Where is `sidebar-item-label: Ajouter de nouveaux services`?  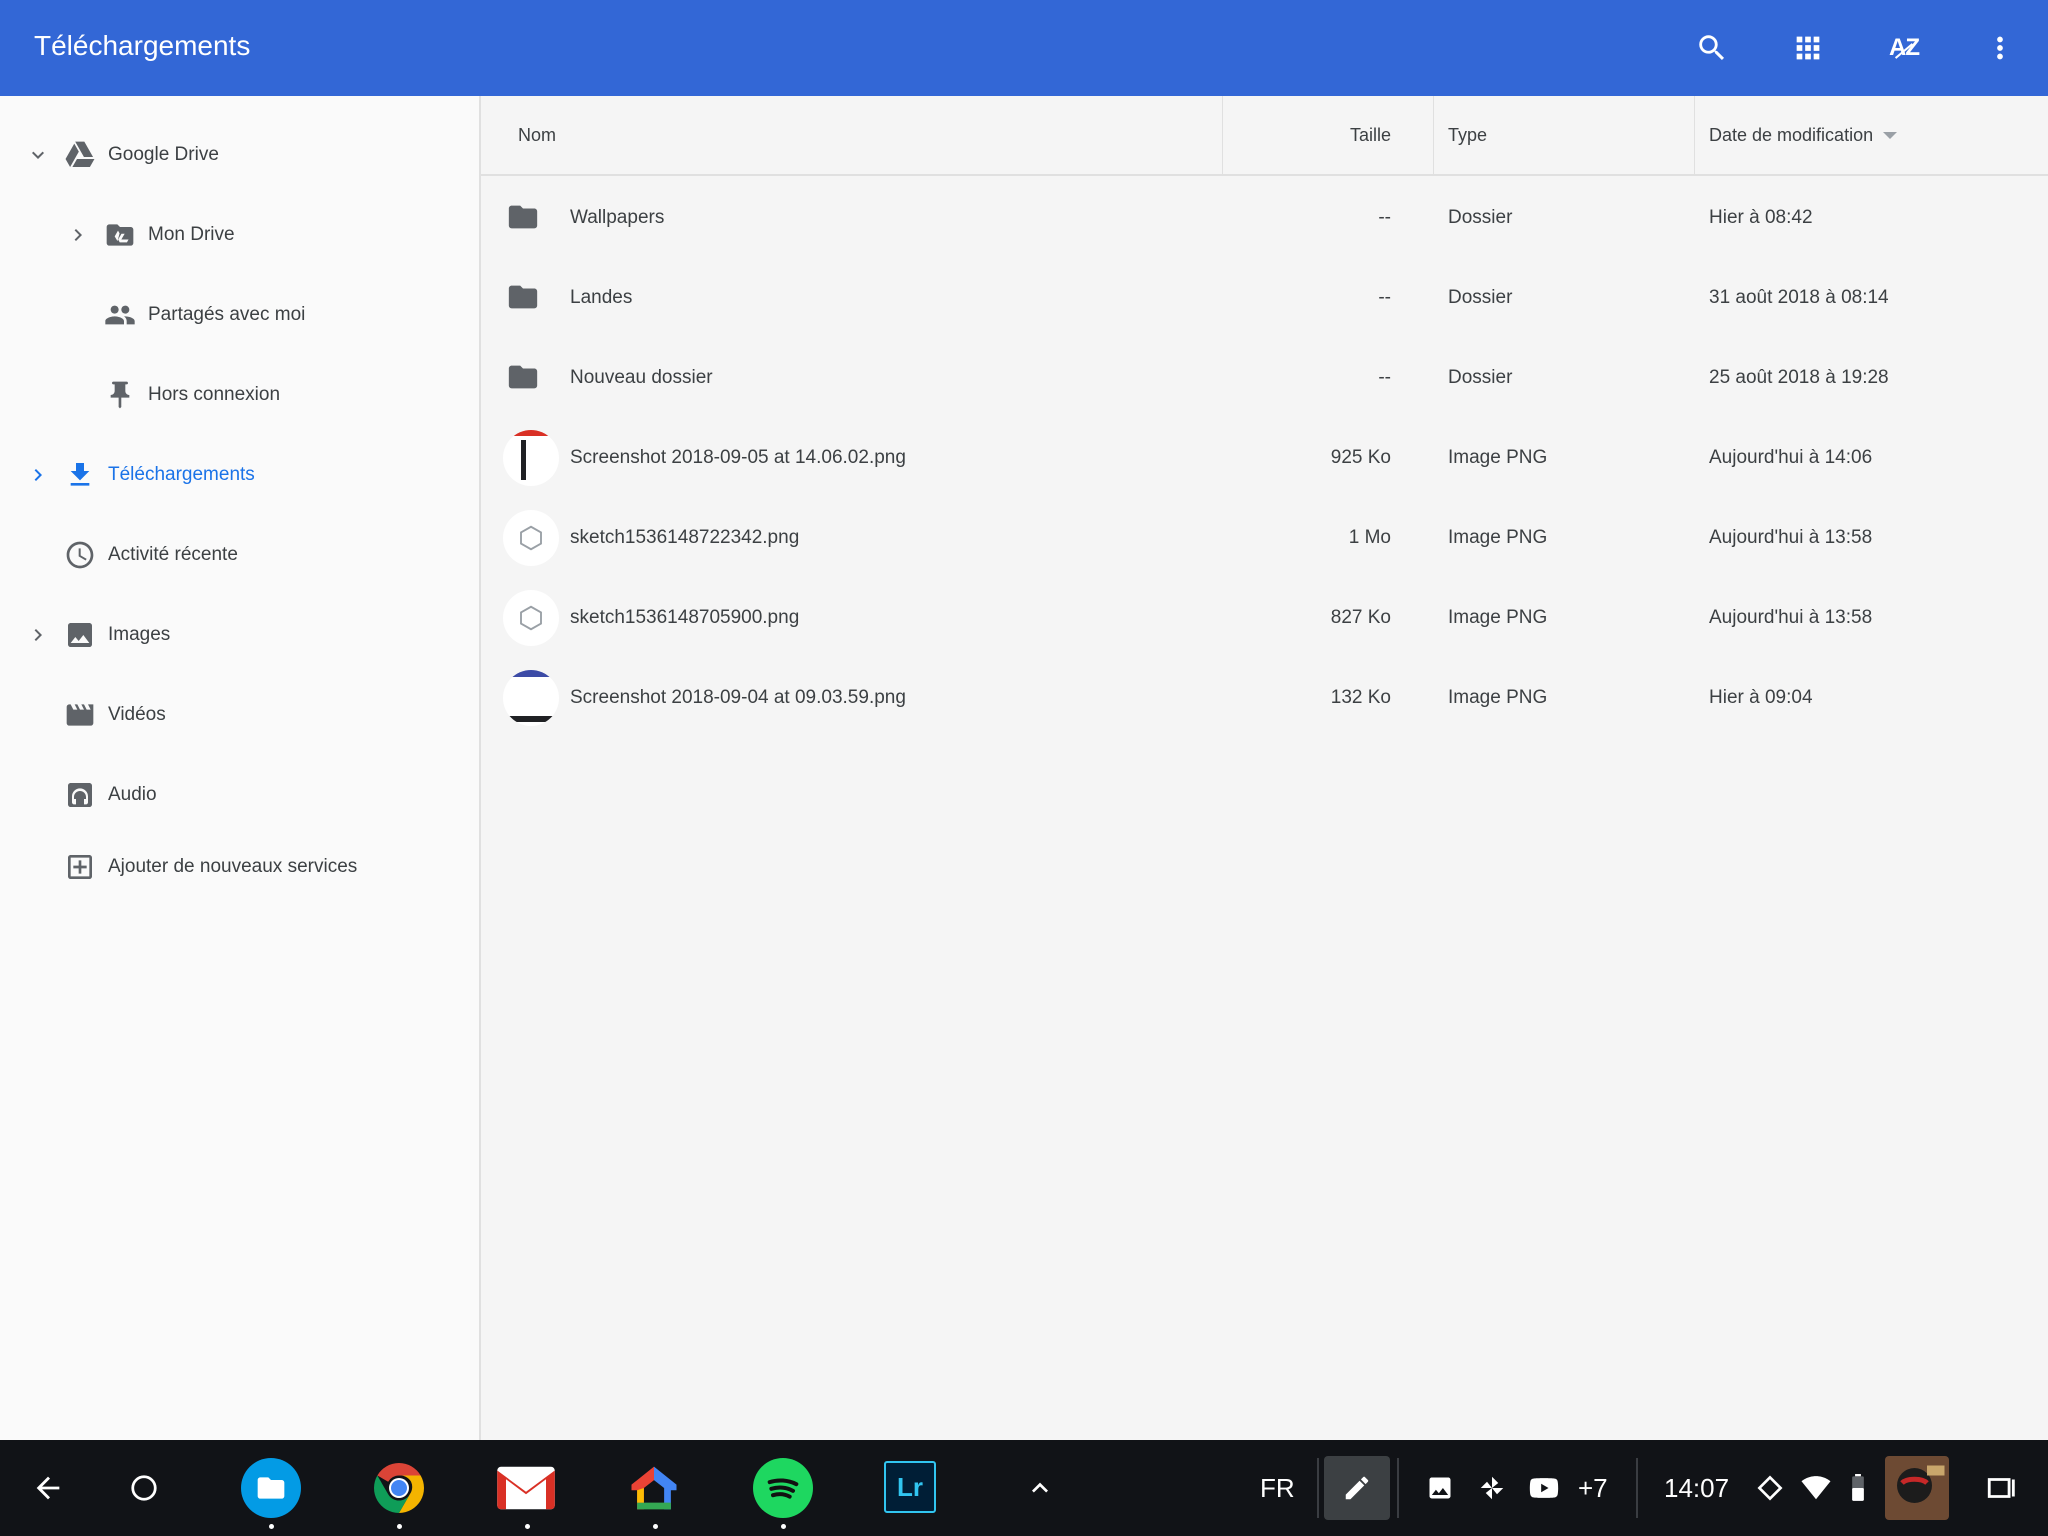 sidebar-item-label: Ajouter de nouveaux services is located at coordinates (233, 866).